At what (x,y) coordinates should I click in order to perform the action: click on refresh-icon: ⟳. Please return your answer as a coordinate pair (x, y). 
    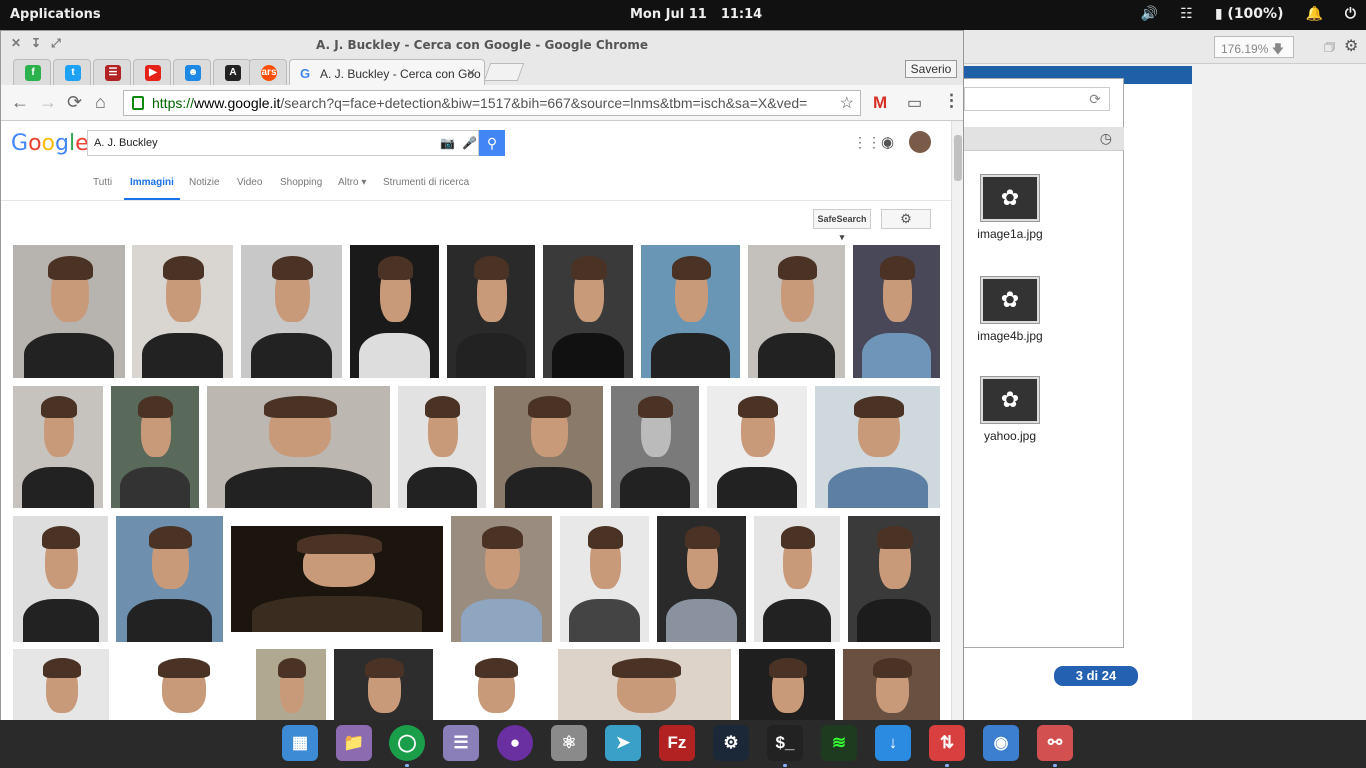
    Looking at the image, I should click on (1095, 99).